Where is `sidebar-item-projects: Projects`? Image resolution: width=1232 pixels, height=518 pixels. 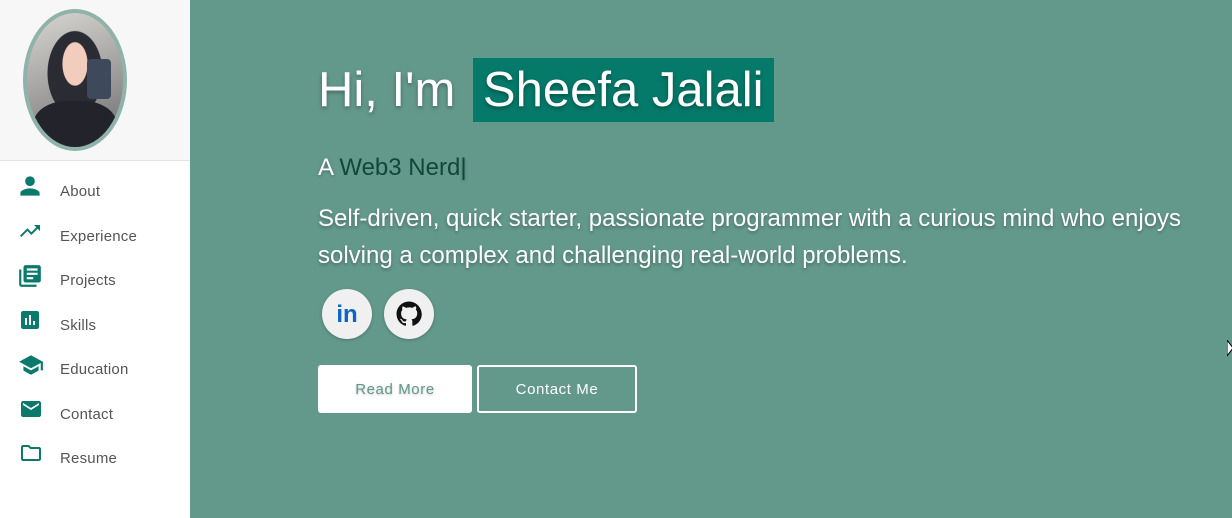
sidebar-item-projects: Projects is located at coordinates (95, 275).